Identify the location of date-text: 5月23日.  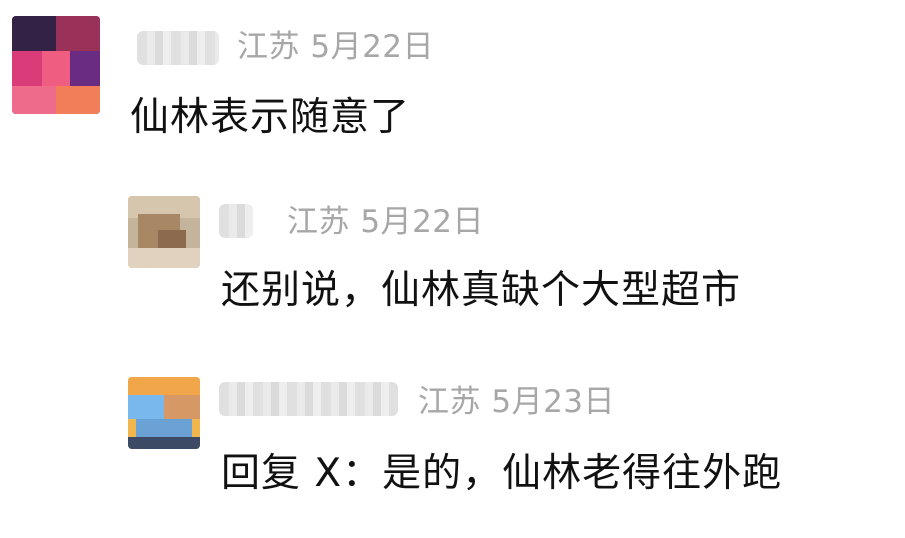
(553, 402).